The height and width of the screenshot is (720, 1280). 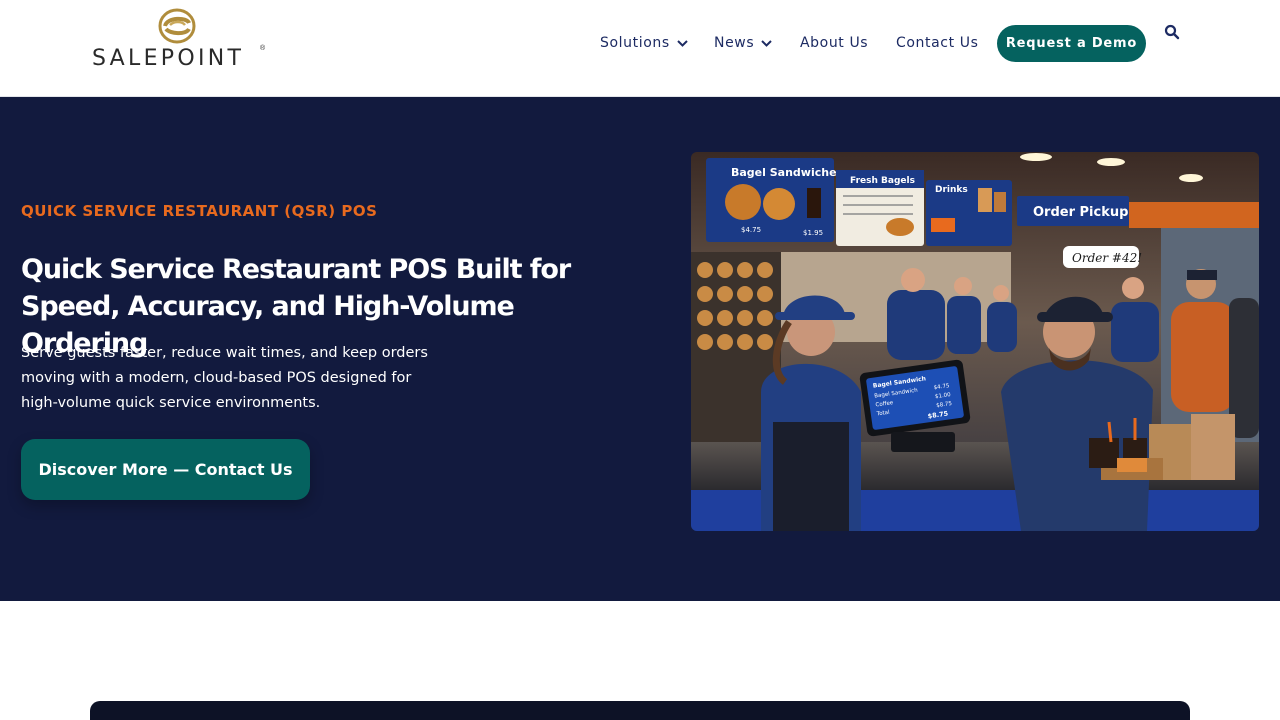 I want to click on menu-board-2-title: Fresh Bagels, so click(x=882, y=181).